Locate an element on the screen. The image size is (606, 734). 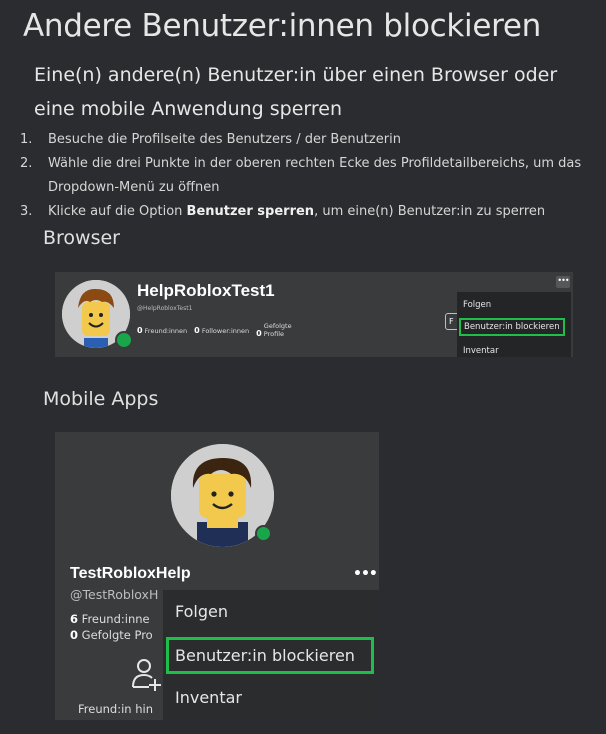
friends-stat: 0 Freund:innen is located at coordinates (162, 330).